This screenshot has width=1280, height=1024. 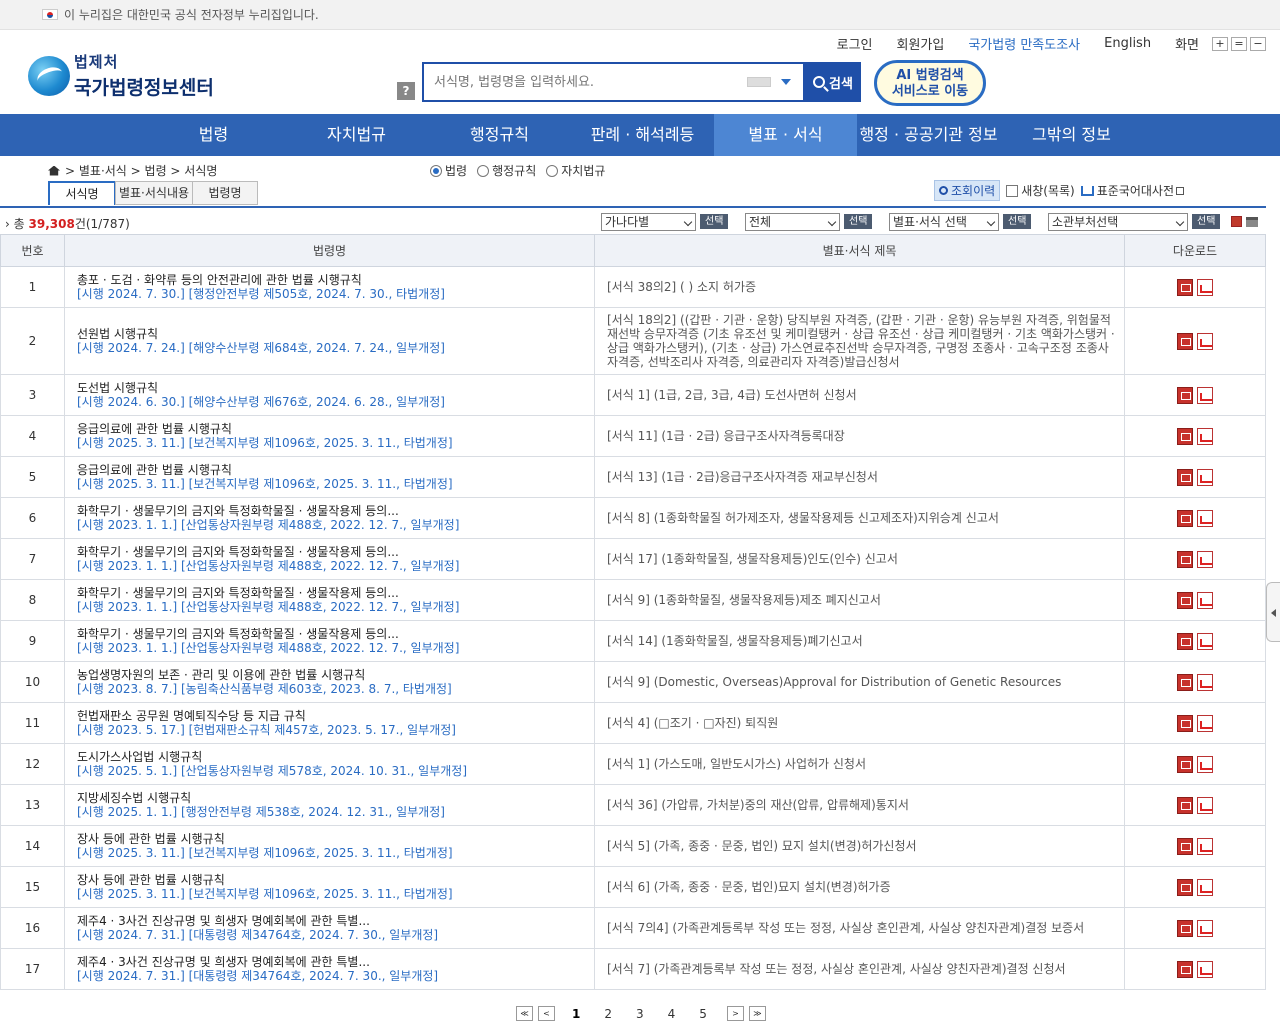 What do you see at coordinates (1071, 135) in the screenshot?
I see `nav-item-other-info: 그밖의 정보` at bounding box center [1071, 135].